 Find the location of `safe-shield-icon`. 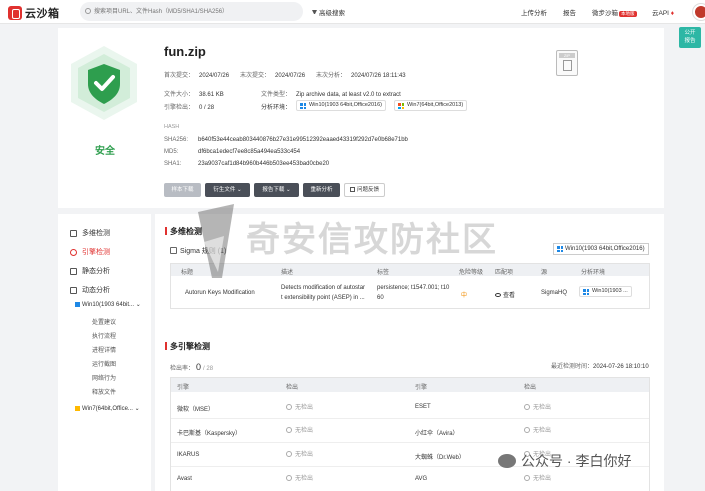

safe-shield-icon is located at coordinates (104, 83).